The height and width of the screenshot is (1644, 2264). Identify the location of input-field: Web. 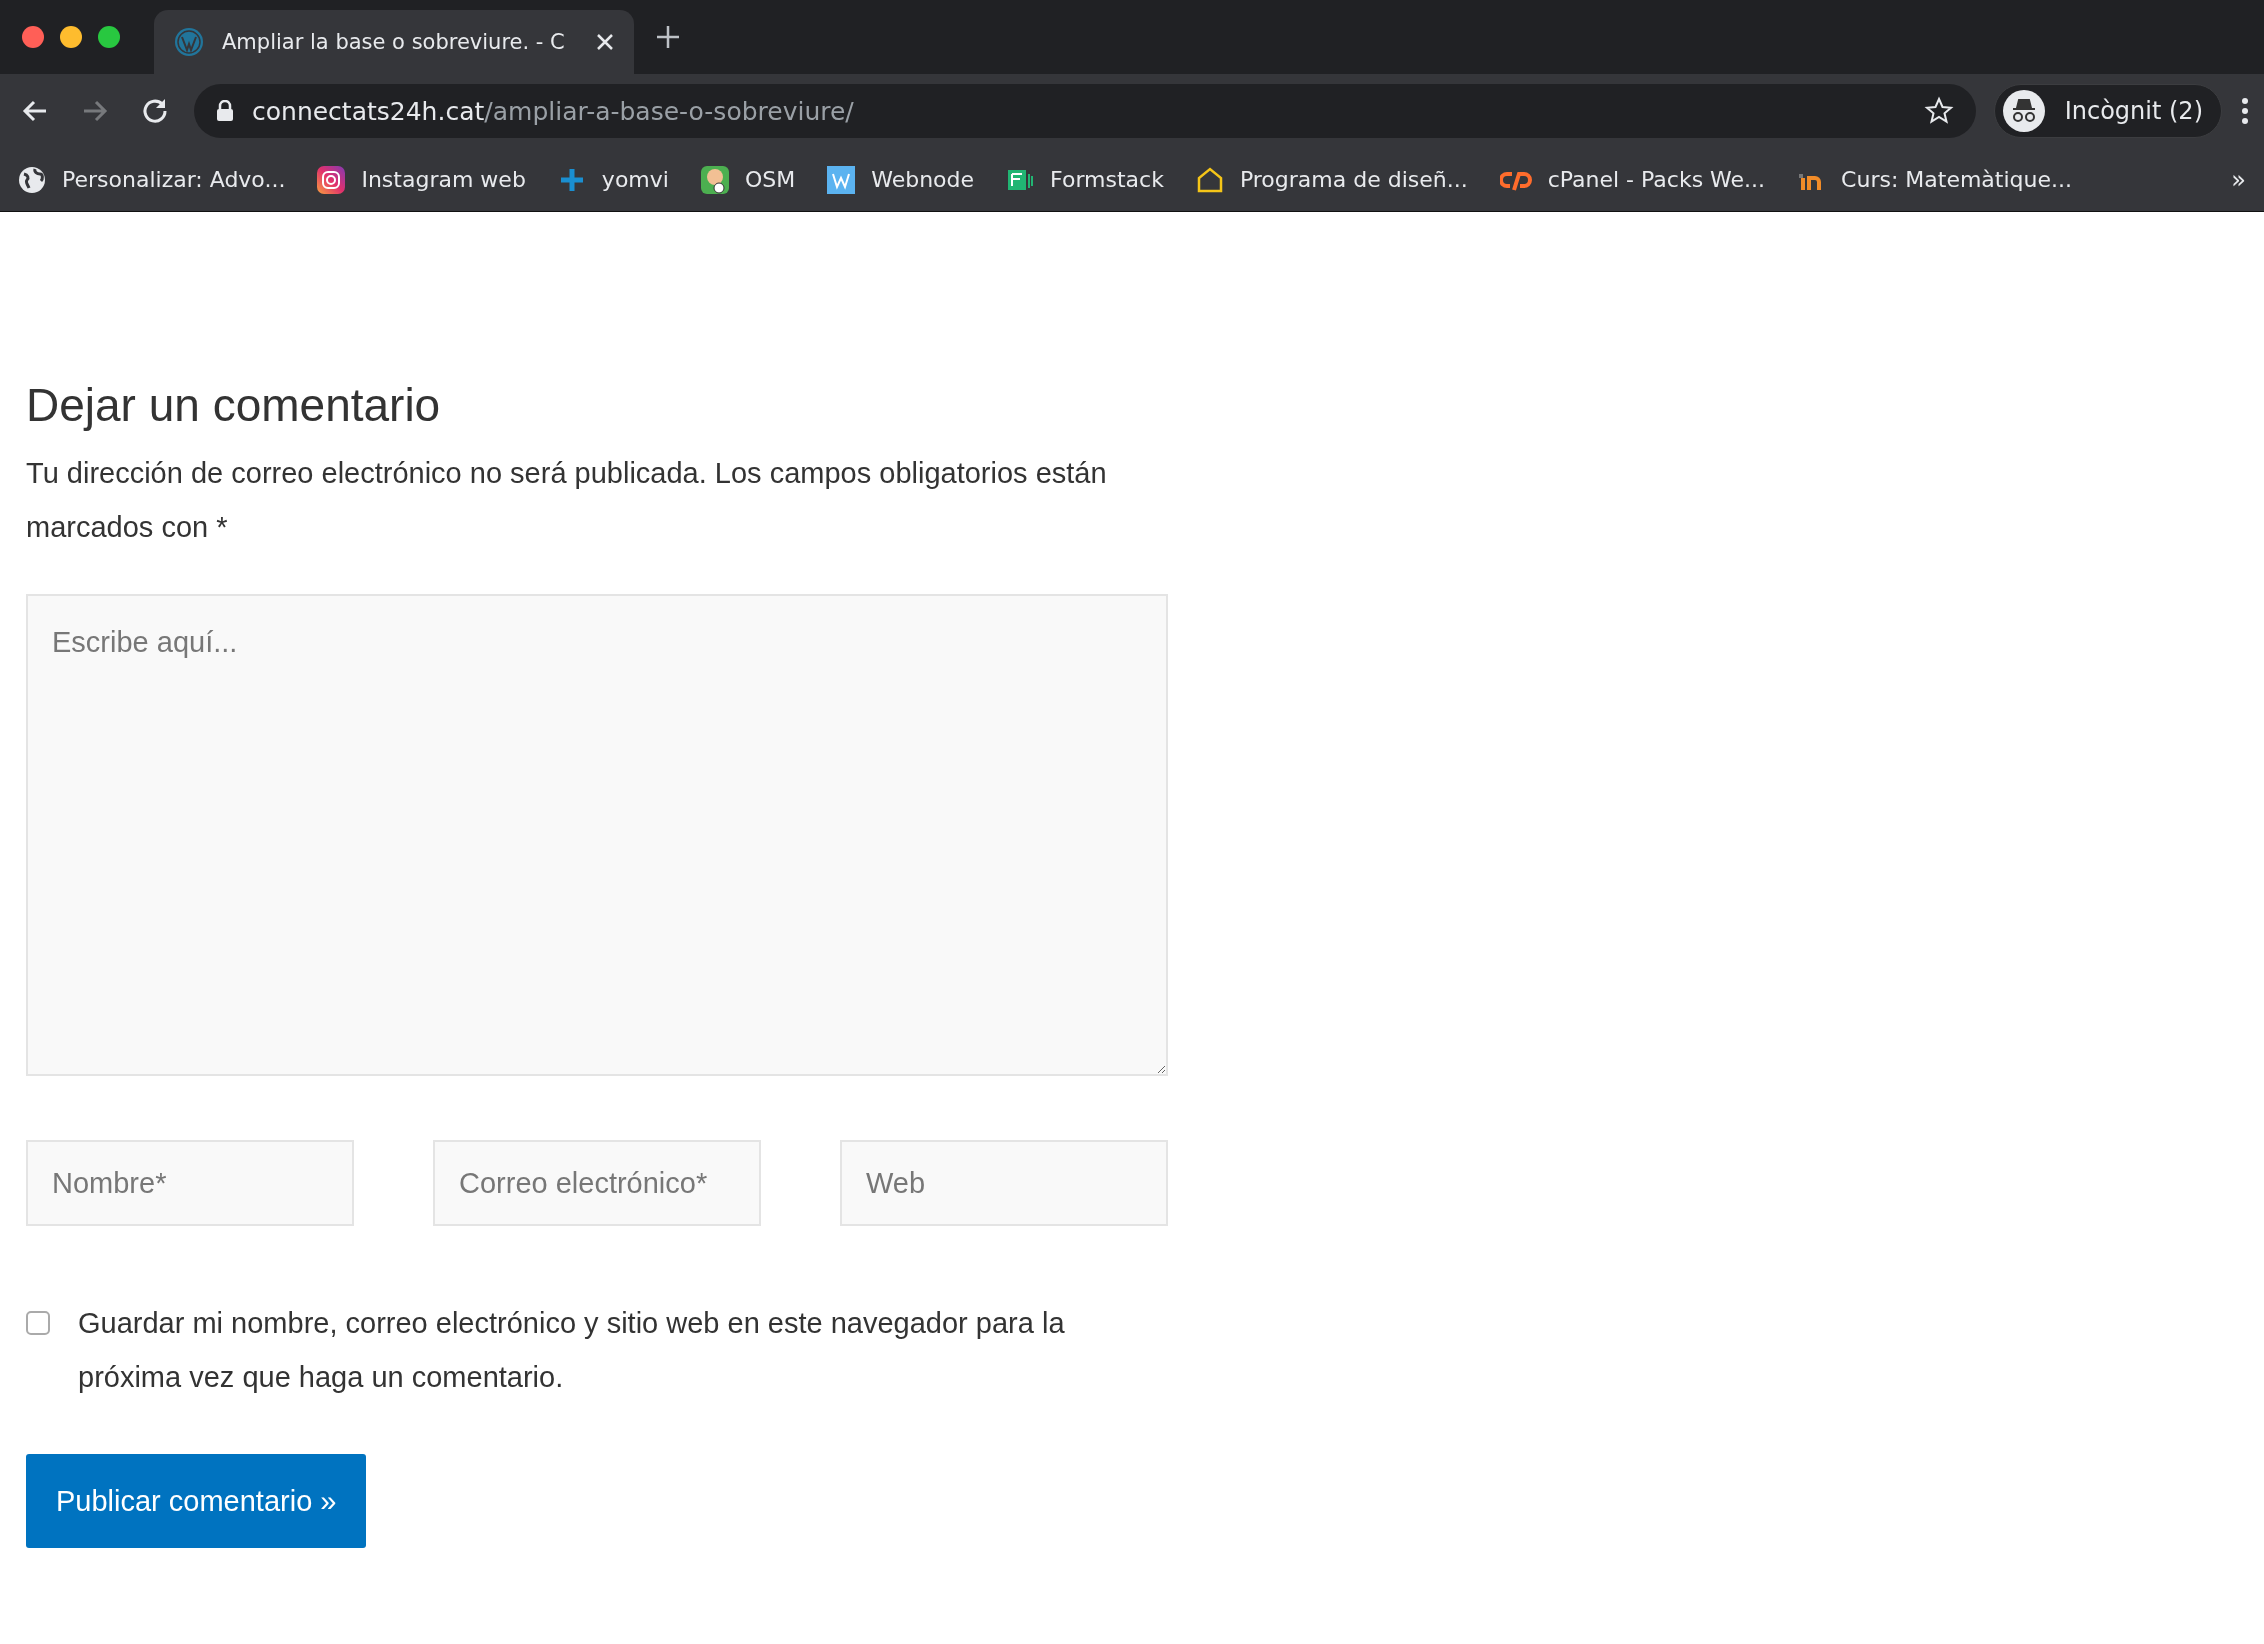
(1004, 1183).